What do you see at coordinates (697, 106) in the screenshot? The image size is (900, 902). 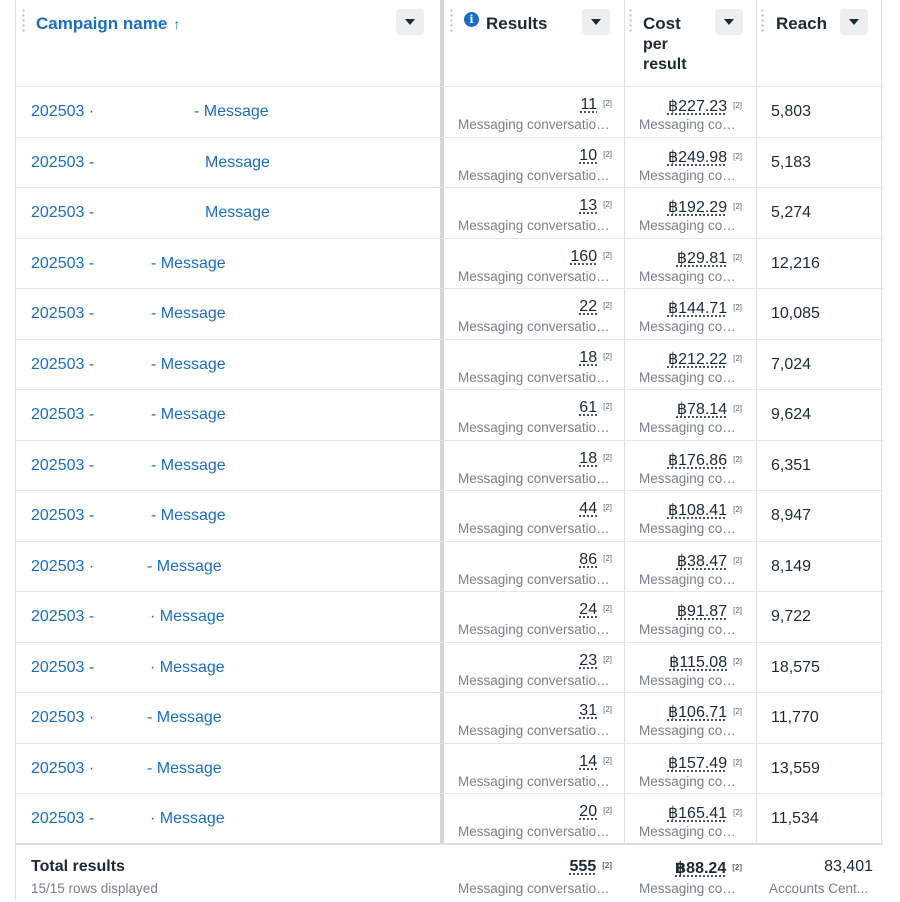 I see `cost-number: ฿227.23` at bounding box center [697, 106].